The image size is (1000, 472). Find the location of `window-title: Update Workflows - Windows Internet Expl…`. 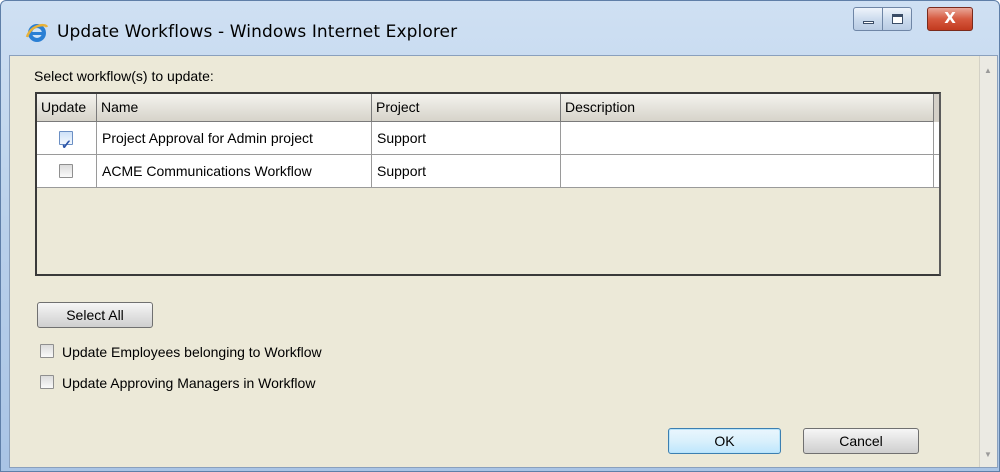

window-title: Update Workflows - Windows Internet Expl… is located at coordinates (257, 32).